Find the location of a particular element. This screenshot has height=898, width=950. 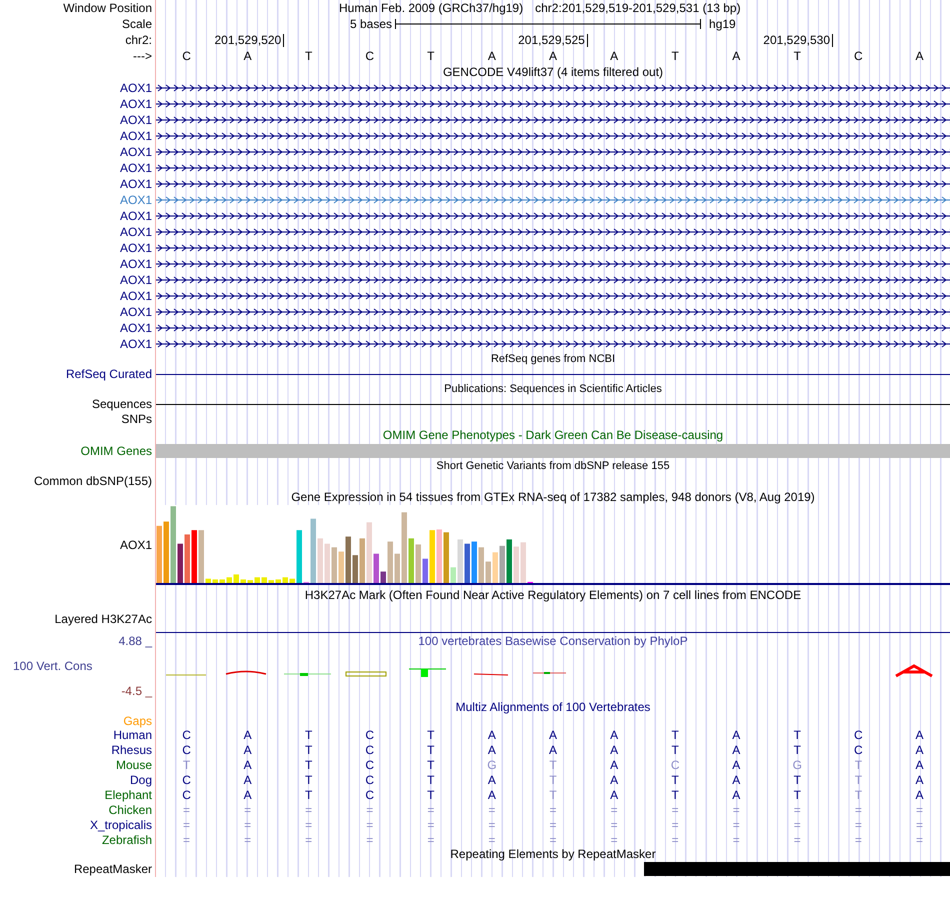

track-label: Window Position is located at coordinates (107, 8).